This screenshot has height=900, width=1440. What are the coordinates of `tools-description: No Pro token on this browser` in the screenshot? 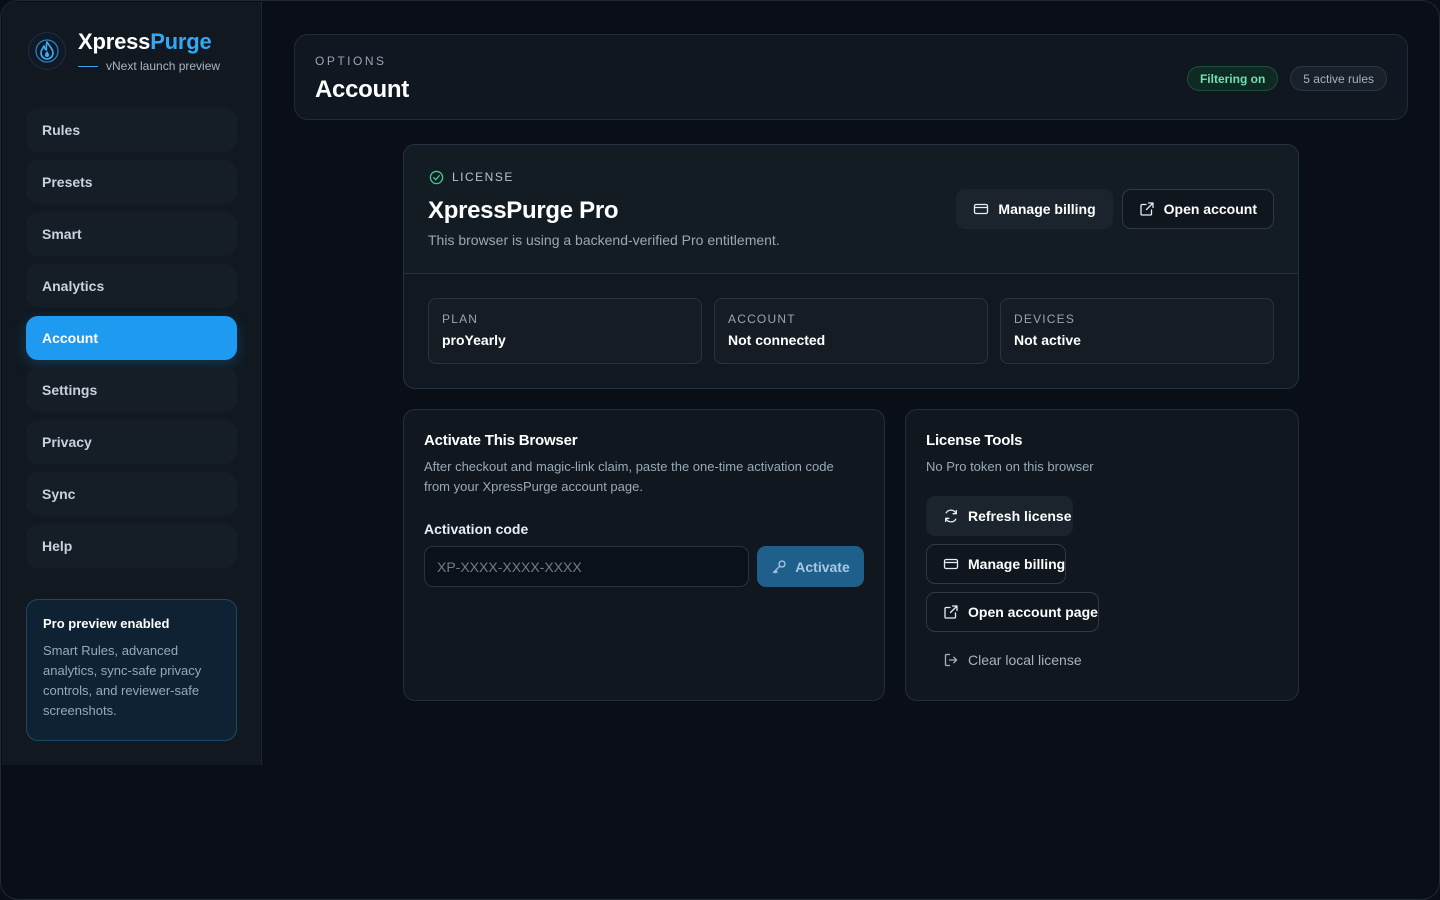 It's located at (1010, 466).